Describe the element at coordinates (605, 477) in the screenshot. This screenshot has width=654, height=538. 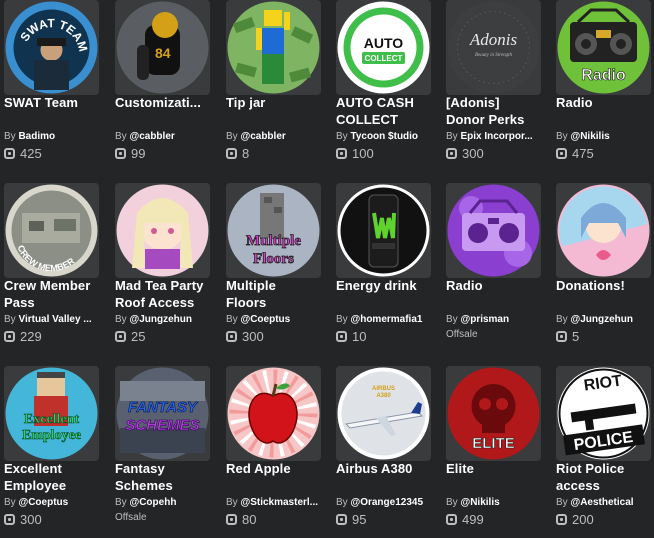
I see `gamepass-name: Riot Police access` at that location.